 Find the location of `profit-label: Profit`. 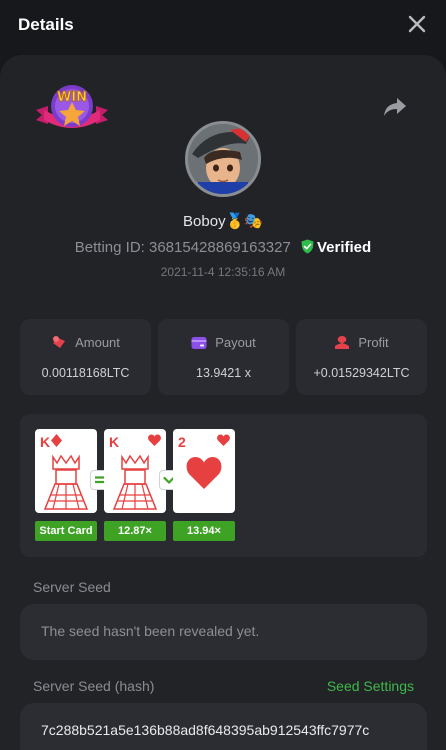

profit-label: Profit is located at coordinates (373, 342).